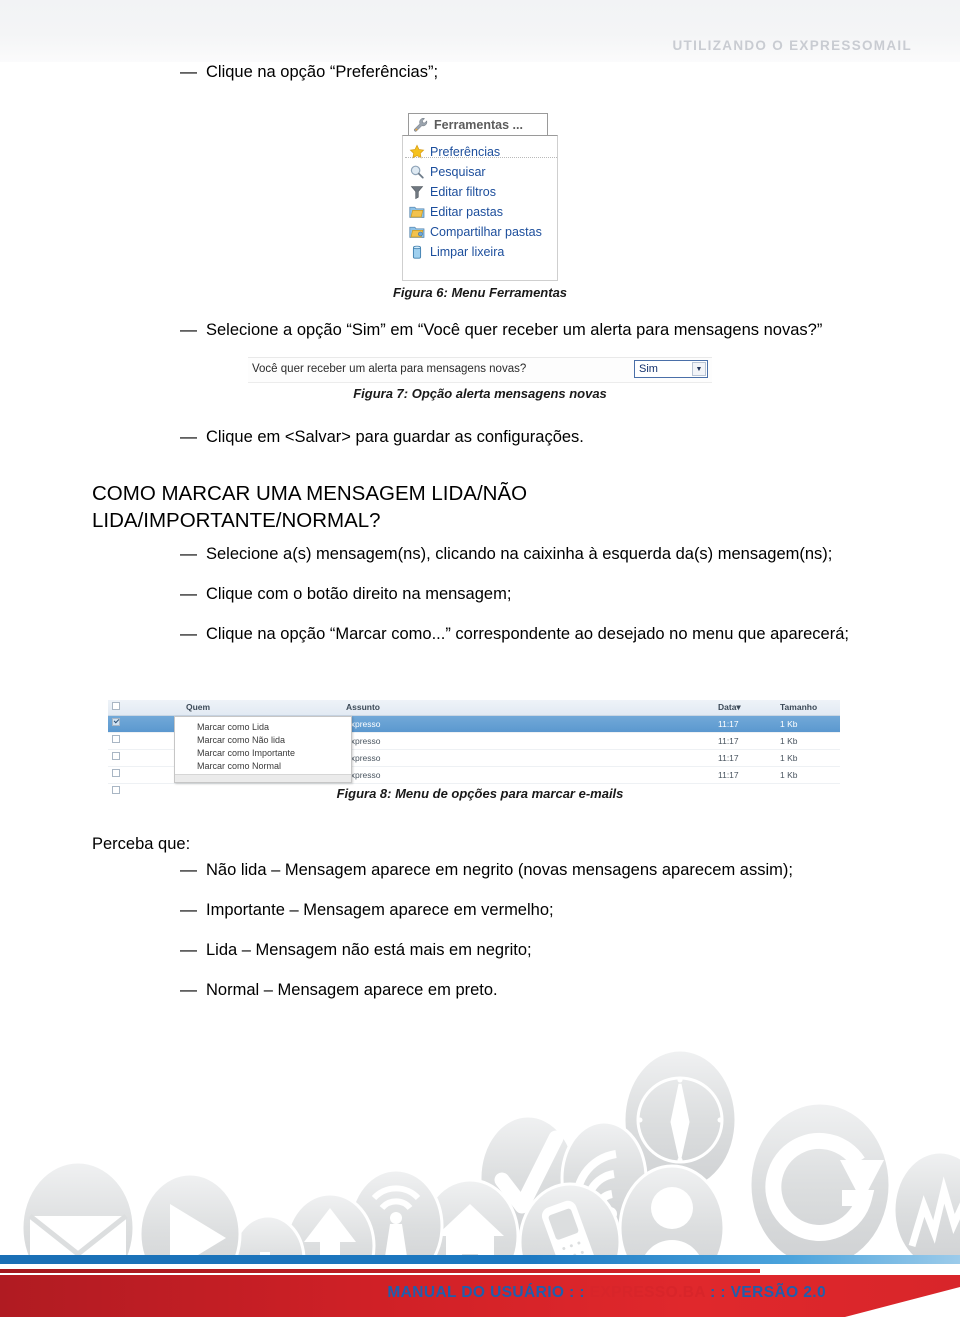 The image size is (960, 1317). What do you see at coordinates (604, 1178) in the screenshot?
I see `wifi-icon` at bounding box center [604, 1178].